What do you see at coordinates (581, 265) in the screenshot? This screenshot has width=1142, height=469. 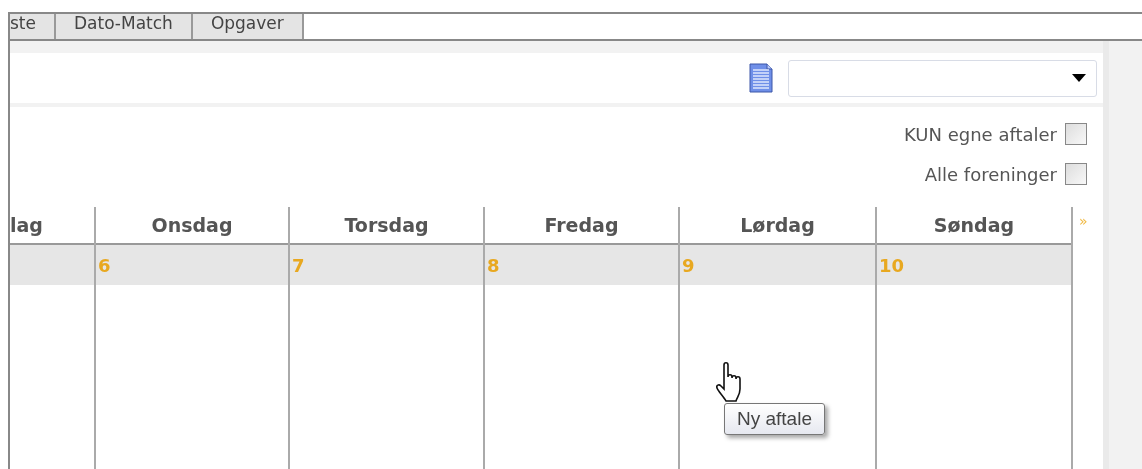 I see `date-cell: 8` at bounding box center [581, 265].